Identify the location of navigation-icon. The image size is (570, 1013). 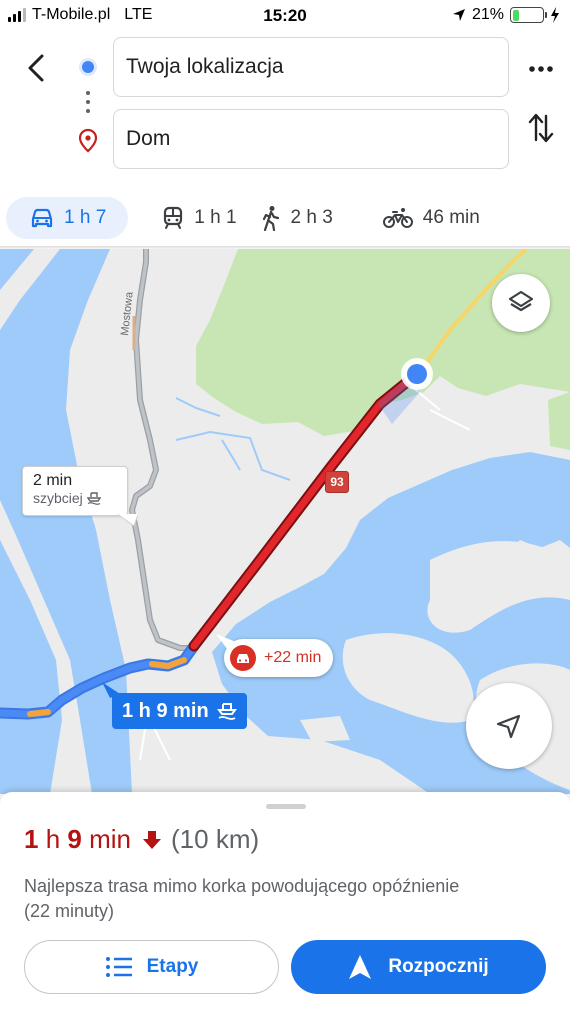
(360, 967).